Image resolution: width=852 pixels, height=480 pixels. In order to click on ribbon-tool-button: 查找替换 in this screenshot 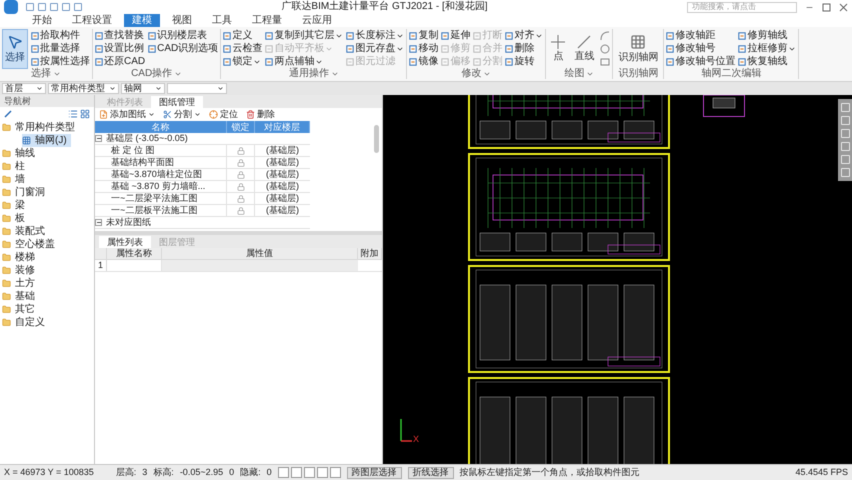, I will do `click(120, 35)`.